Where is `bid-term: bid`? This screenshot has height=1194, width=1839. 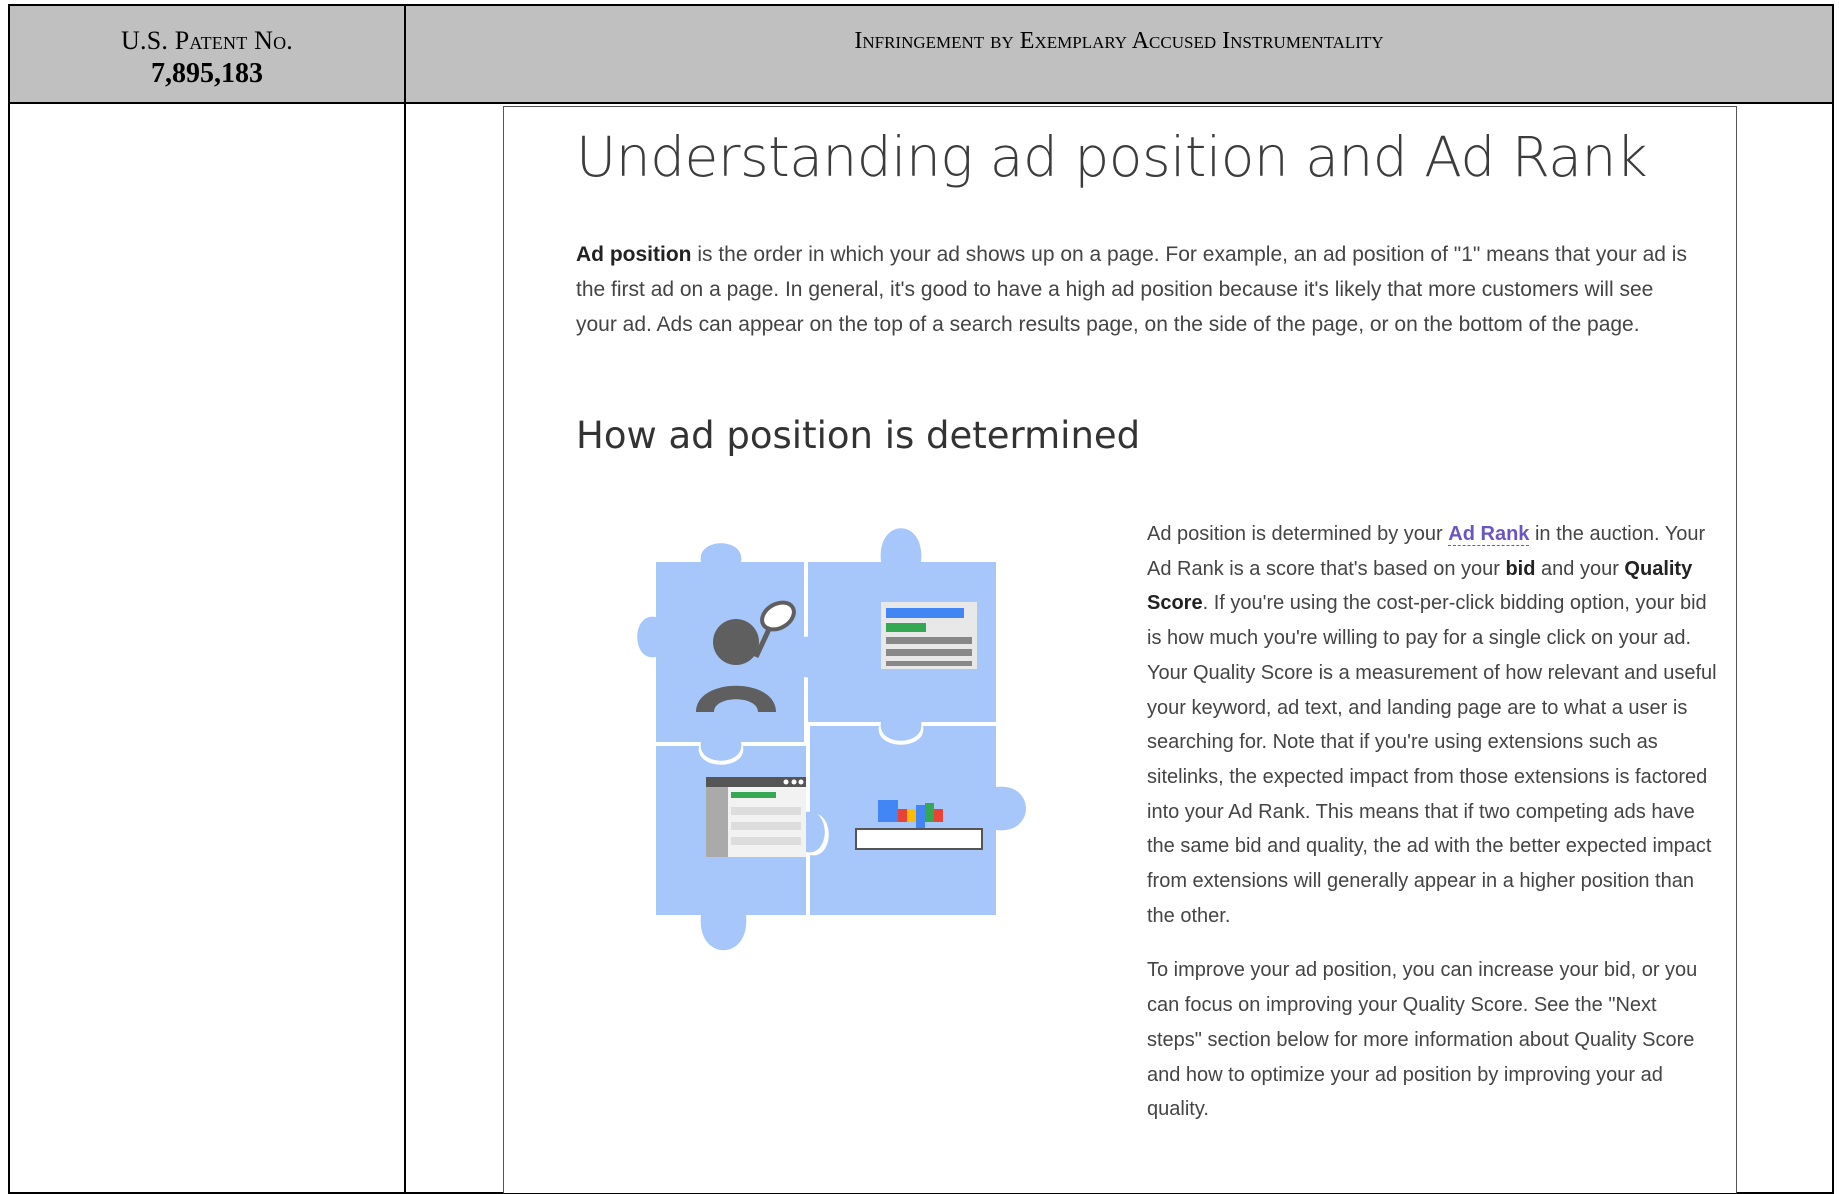 bid-term: bid is located at coordinates (1520, 568).